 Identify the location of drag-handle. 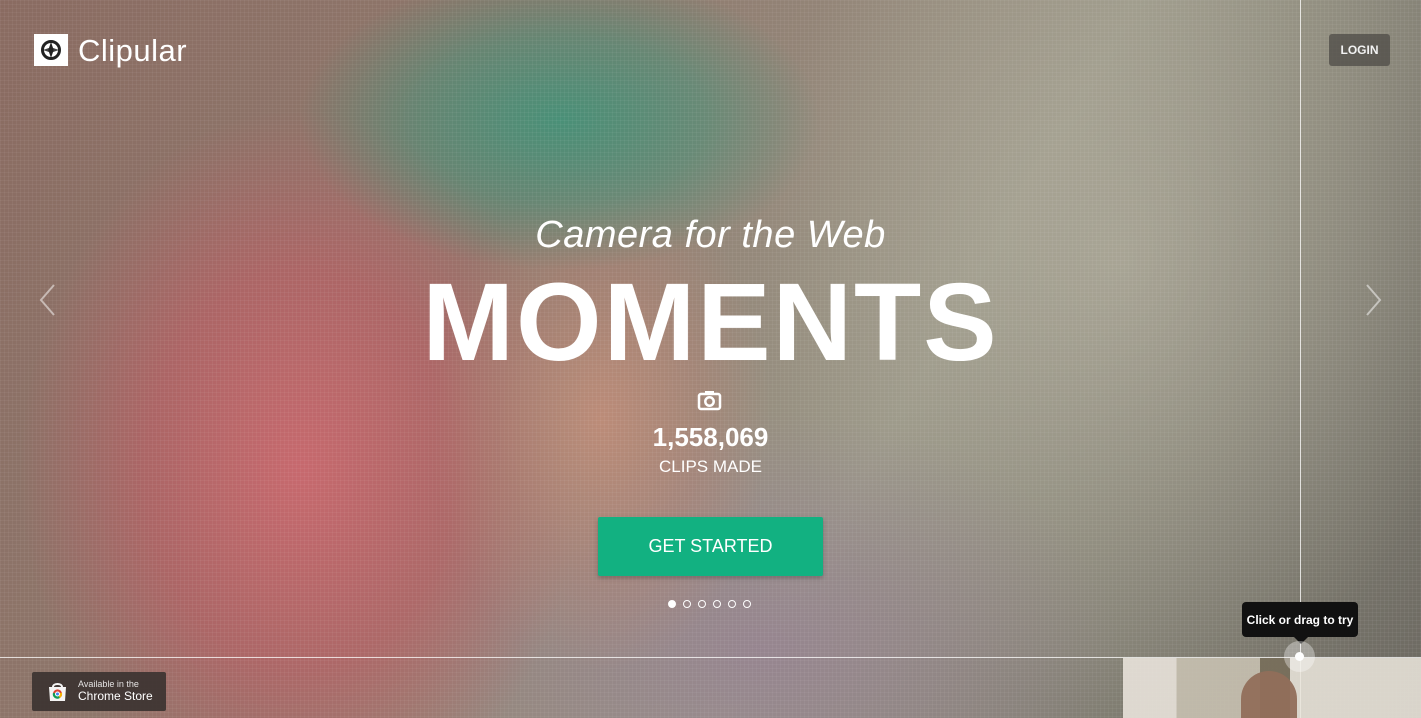
(1299, 656).